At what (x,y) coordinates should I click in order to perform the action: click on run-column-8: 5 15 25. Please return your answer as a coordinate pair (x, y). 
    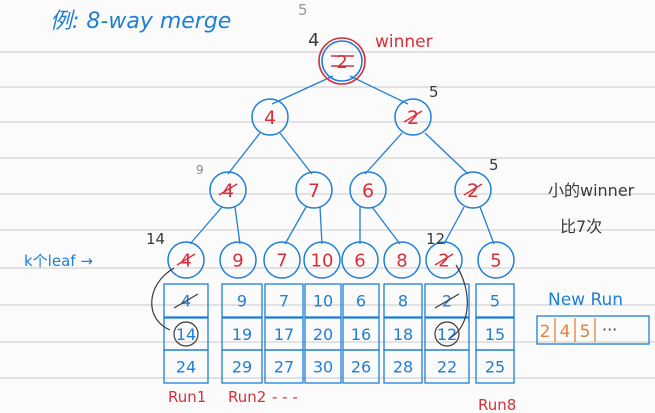
    Looking at the image, I should click on (495, 333).